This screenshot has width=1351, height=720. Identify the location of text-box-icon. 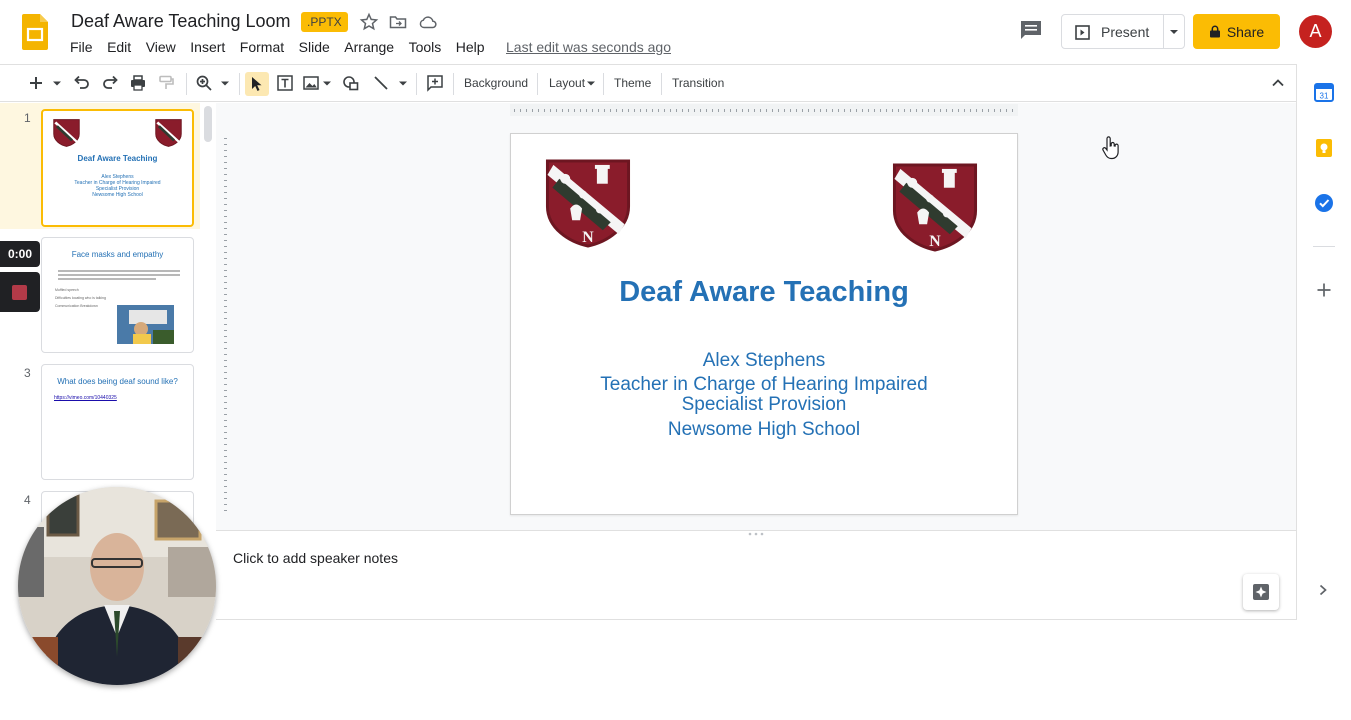
(285, 83).